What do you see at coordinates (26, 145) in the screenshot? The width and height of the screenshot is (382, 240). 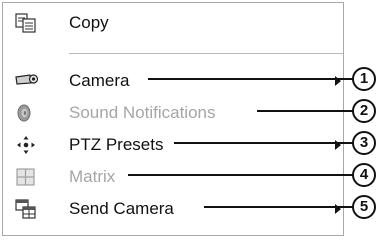 I see `ptz-arrows-icon` at bounding box center [26, 145].